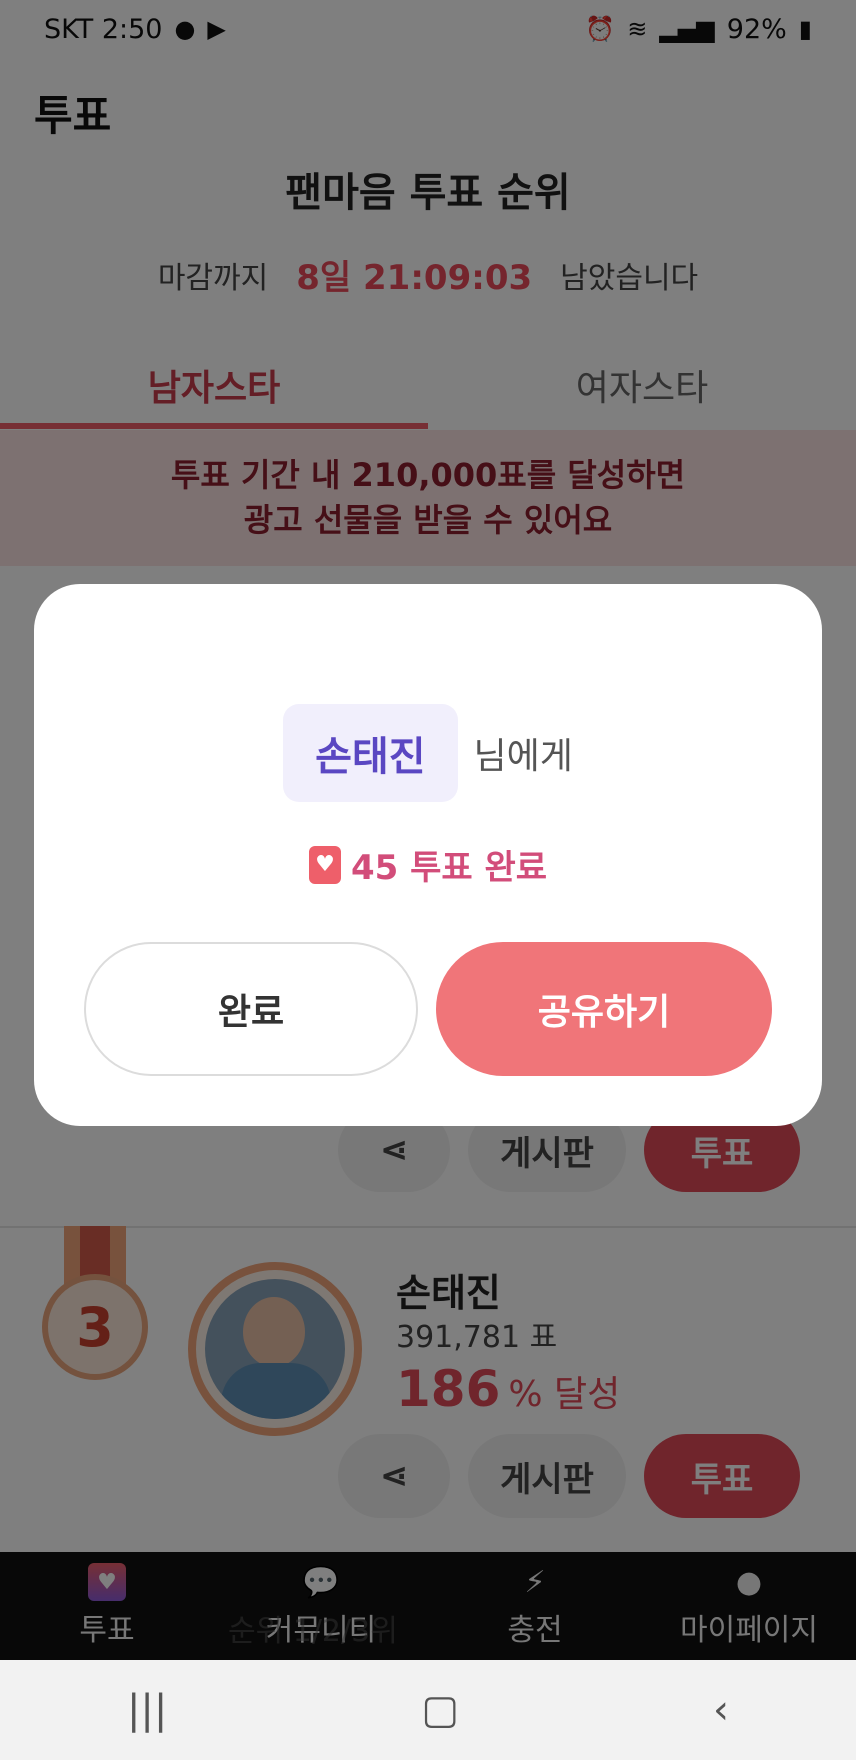 The height and width of the screenshot is (1760, 856). I want to click on vote-done-text: 45 투표 완료, so click(449, 868).